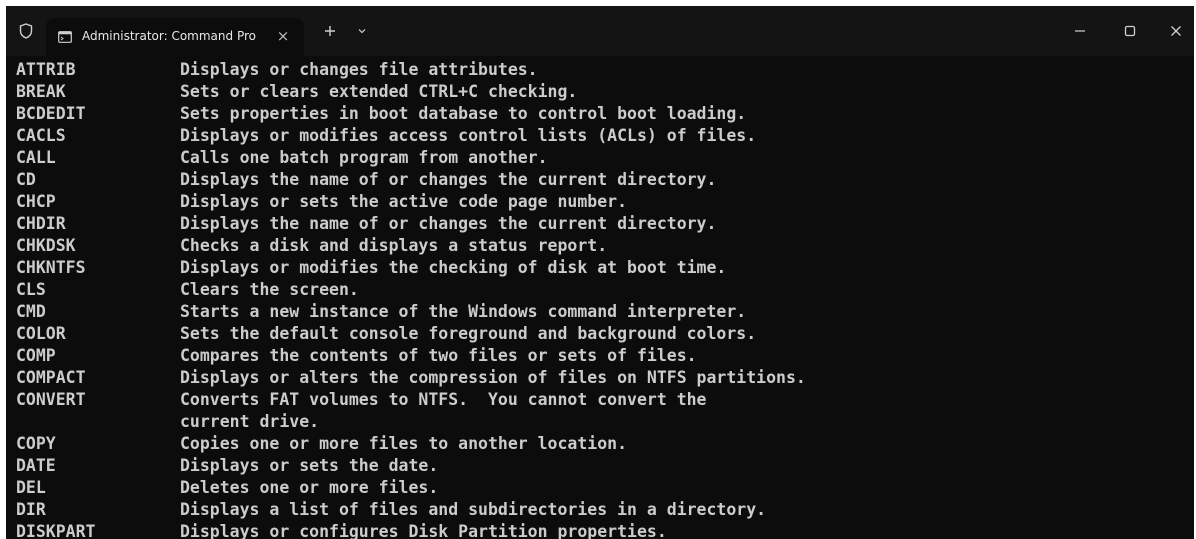  What do you see at coordinates (309, 487) in the screenshot?
I see `command-description: Deletes one or more files.` at bounding box center [309, 487].